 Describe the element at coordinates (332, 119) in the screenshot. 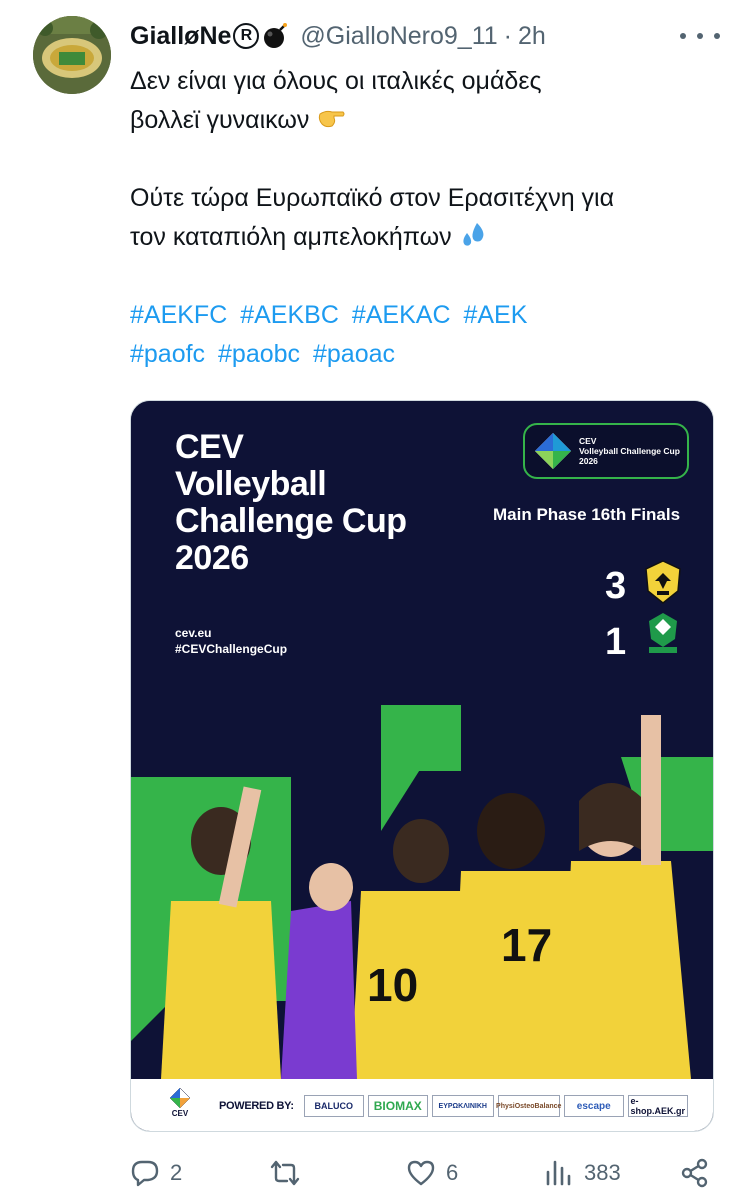

I see `pointing-hand-icon` at that location.